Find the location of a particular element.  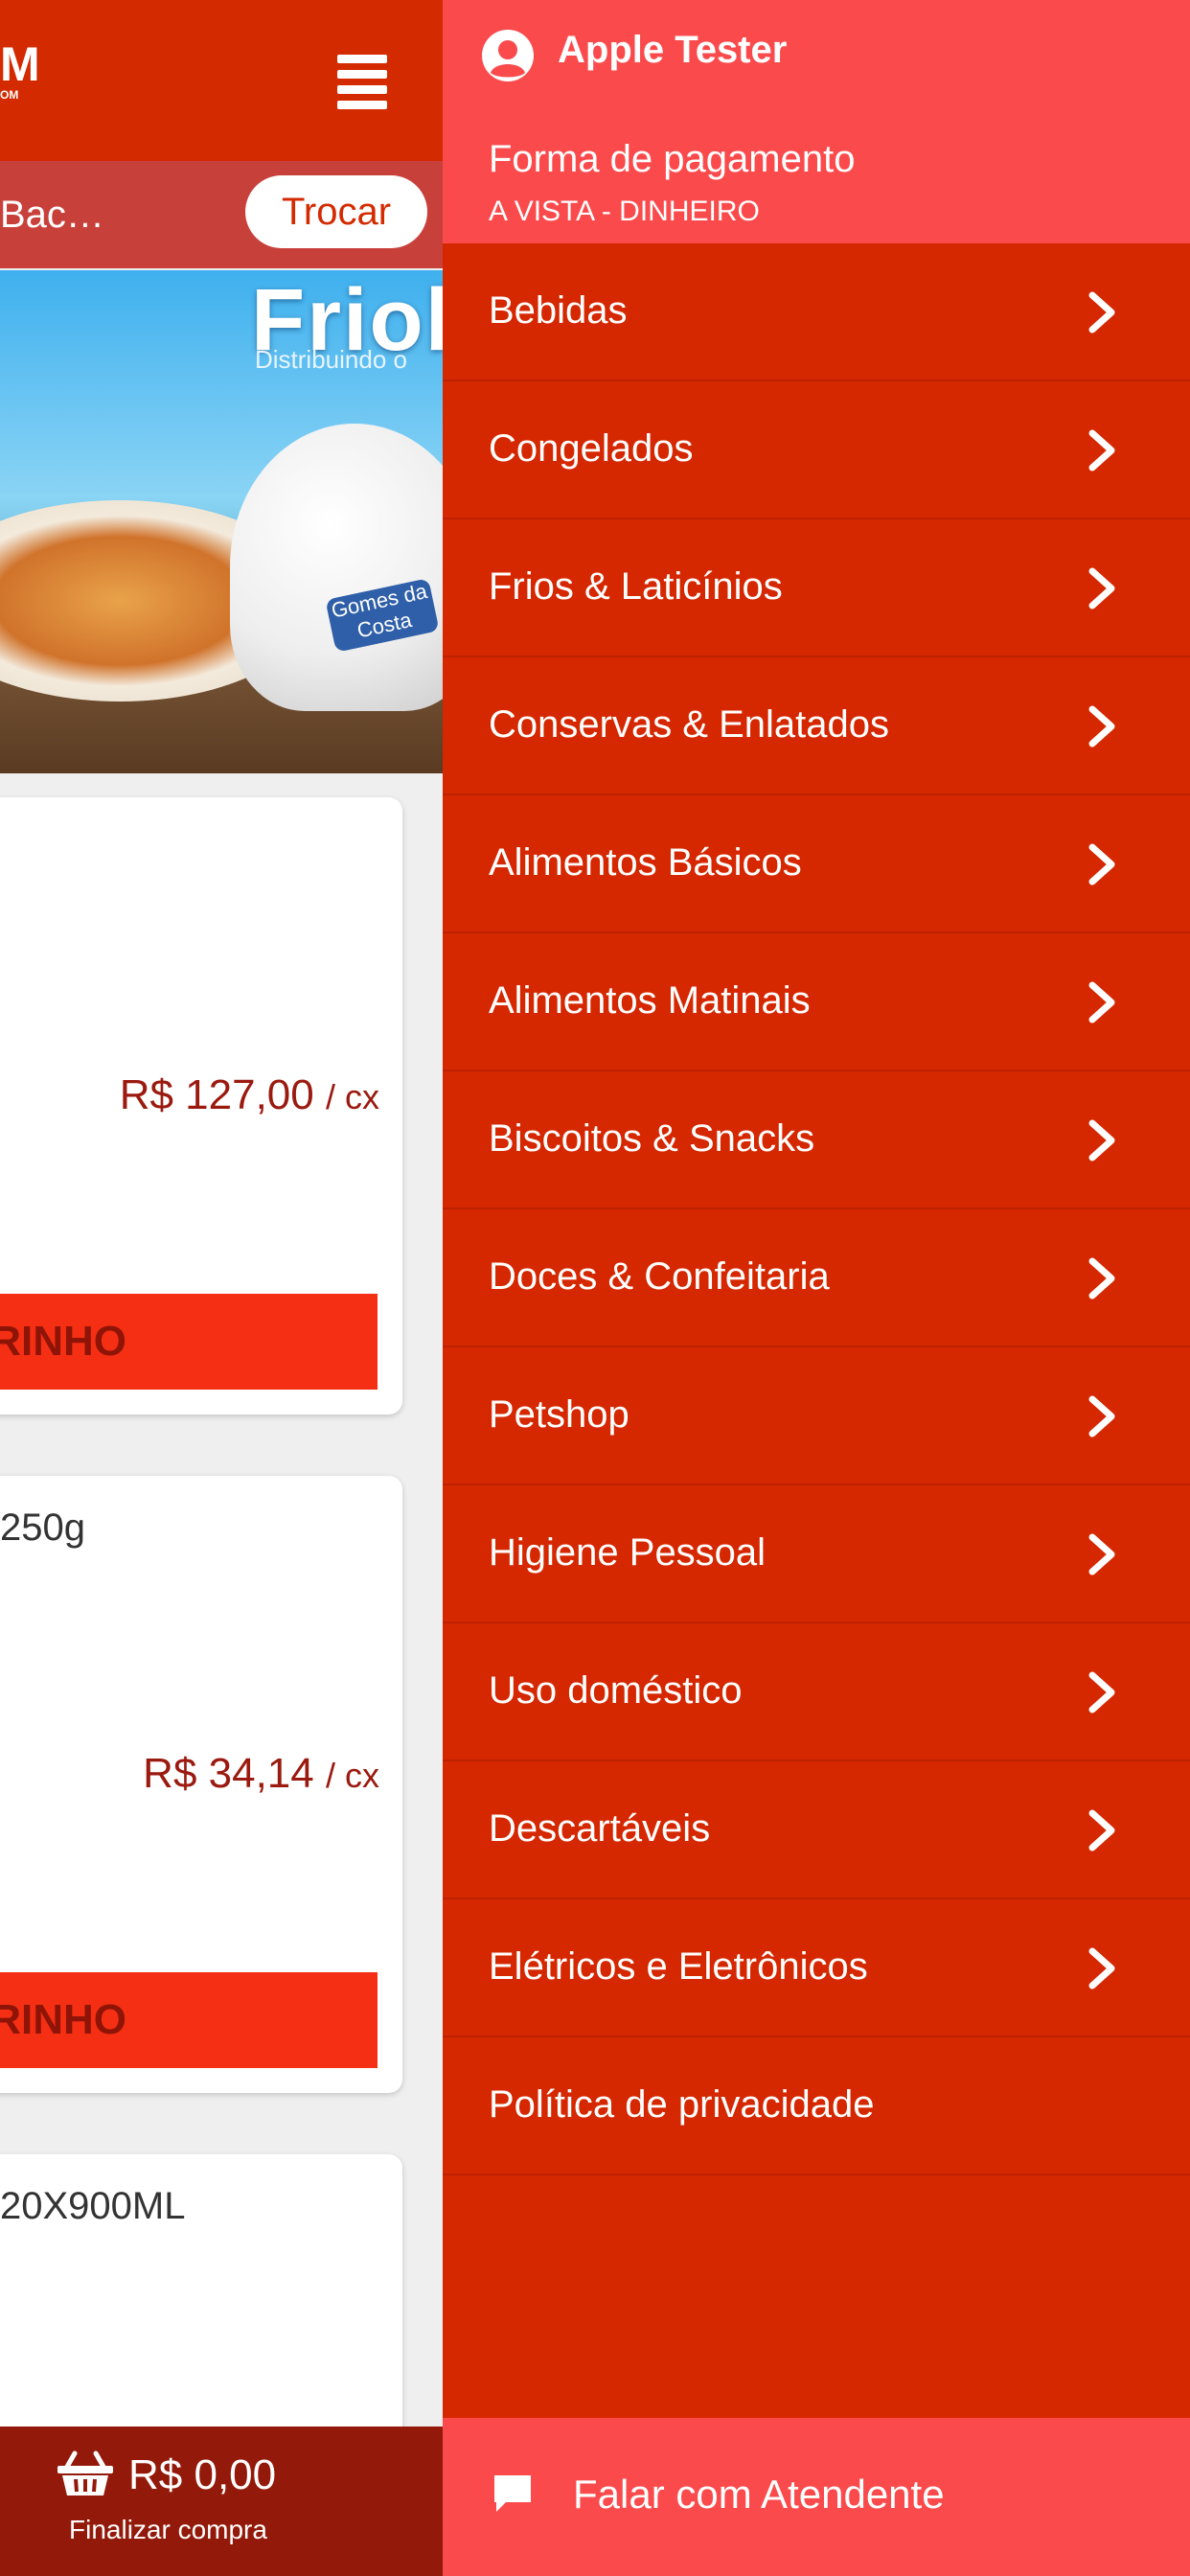

menu-item-bebidas: Bebidas is located at coordinates (817, 312).